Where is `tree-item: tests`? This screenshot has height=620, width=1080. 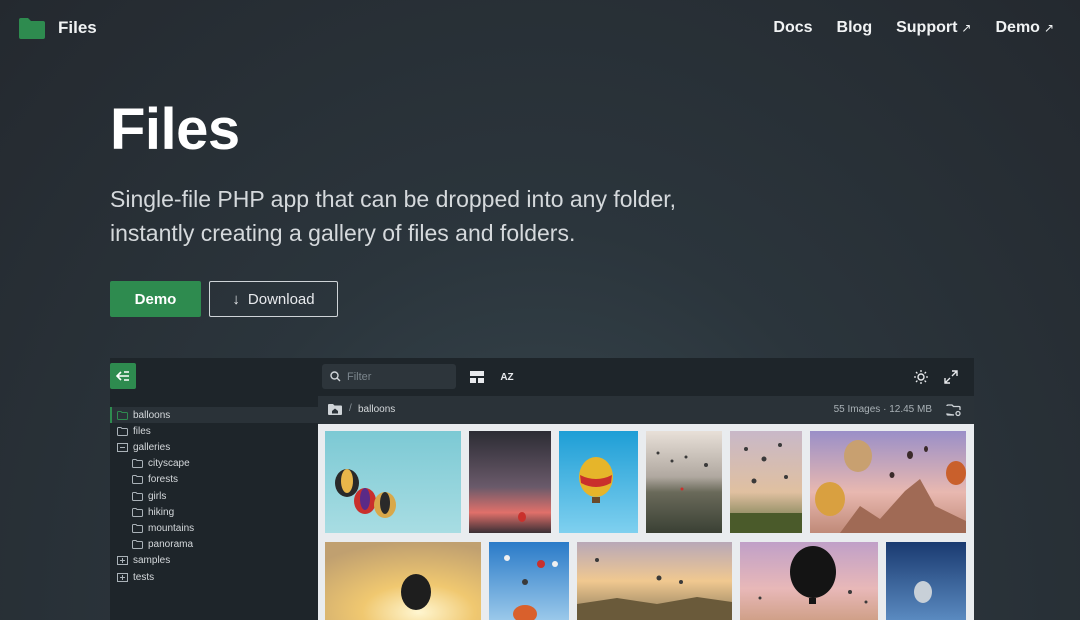 tree-item: tests is located at coordinates (132, 577).